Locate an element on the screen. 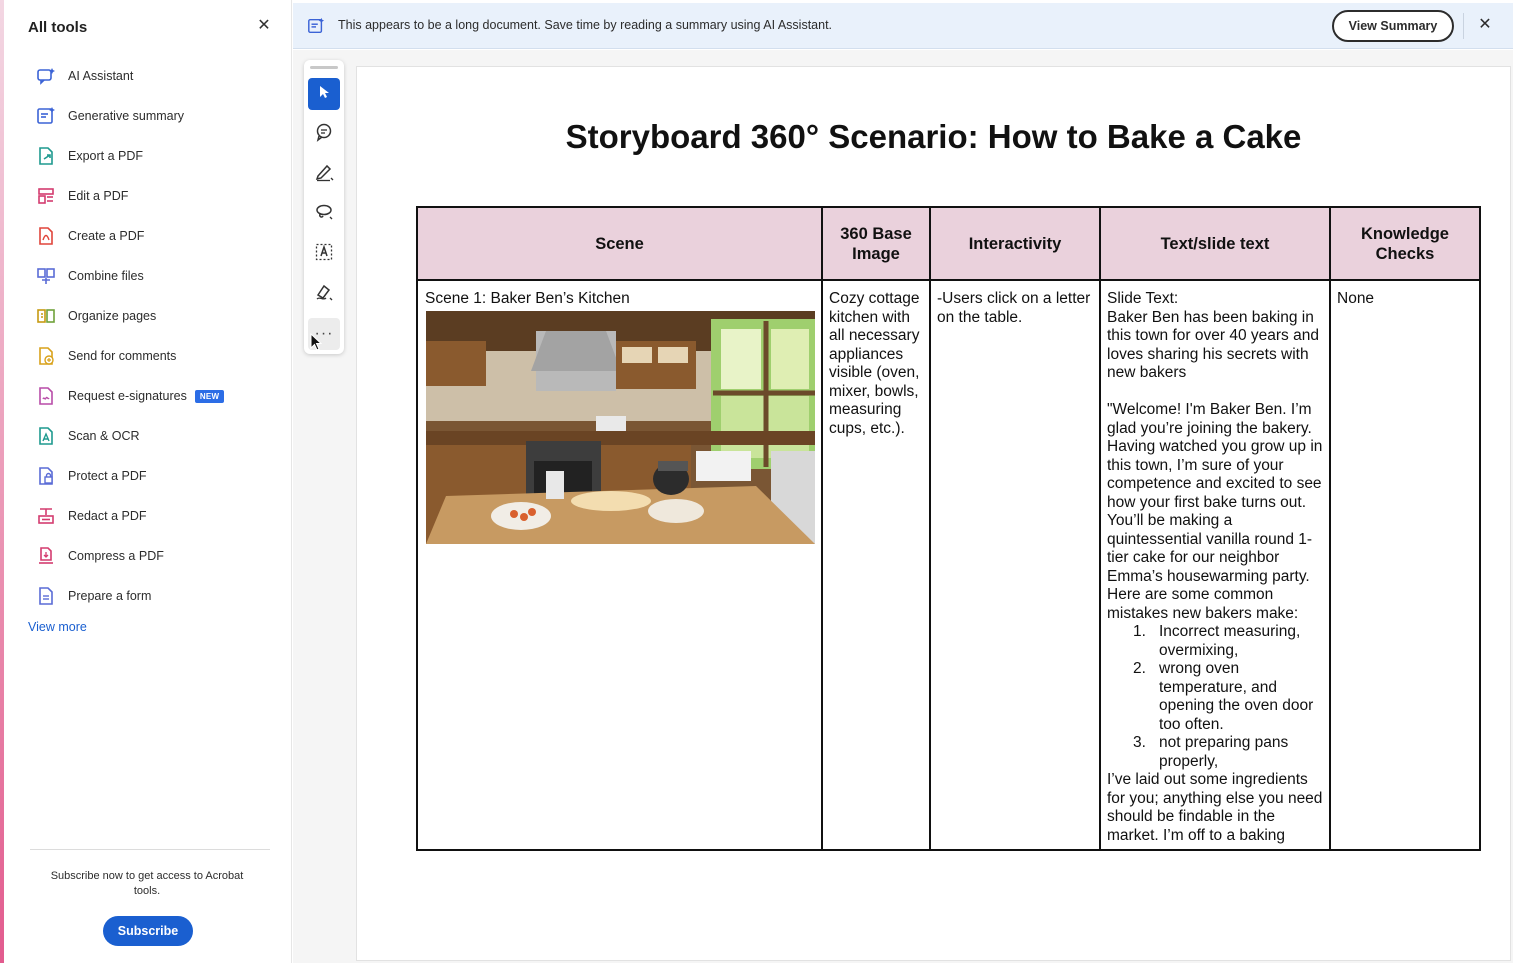 The image size is (1513, 963). compress-pdf-icon is located at coordinates (46, 556).